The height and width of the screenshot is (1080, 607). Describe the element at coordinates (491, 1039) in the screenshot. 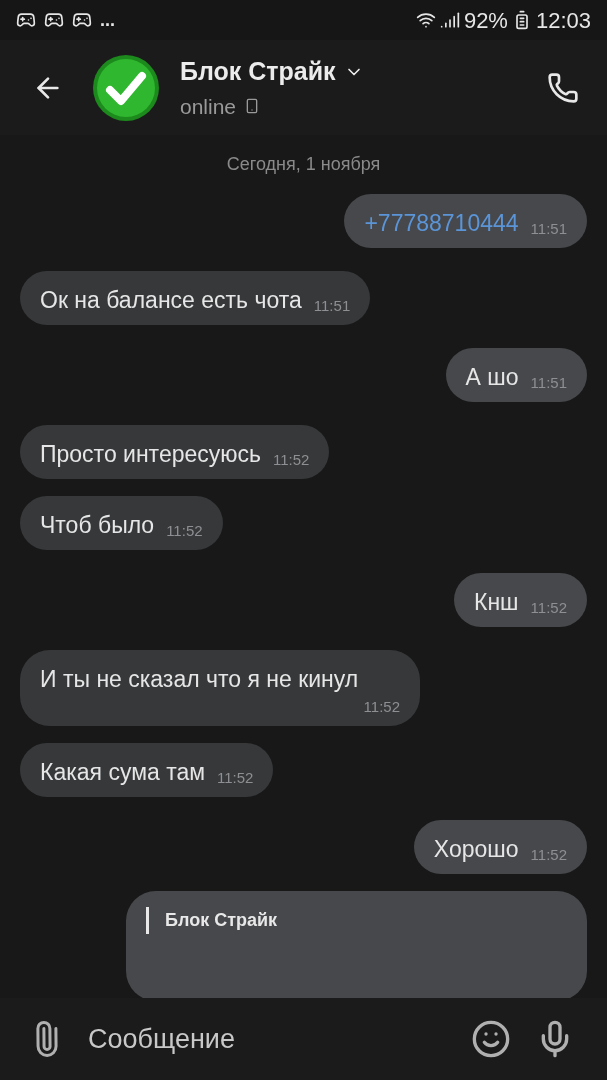

I see `emoji-icon` at that location.